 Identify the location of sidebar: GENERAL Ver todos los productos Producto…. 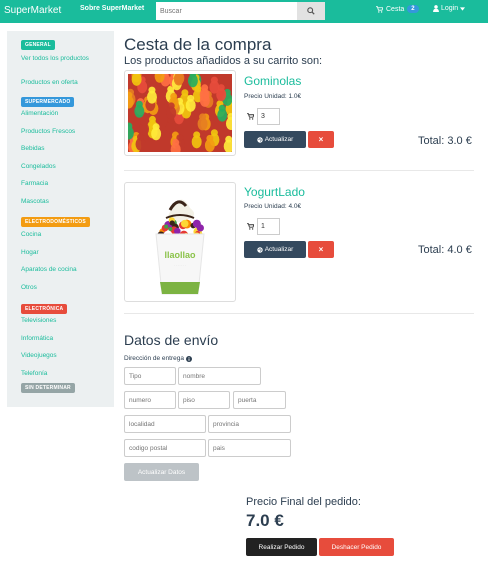
(60, 219).